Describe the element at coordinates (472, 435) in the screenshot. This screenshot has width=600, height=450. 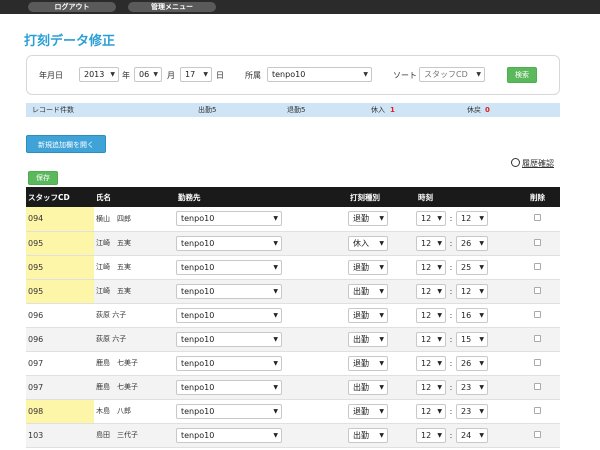
I see `minute-select: 24 ▼` at that location.